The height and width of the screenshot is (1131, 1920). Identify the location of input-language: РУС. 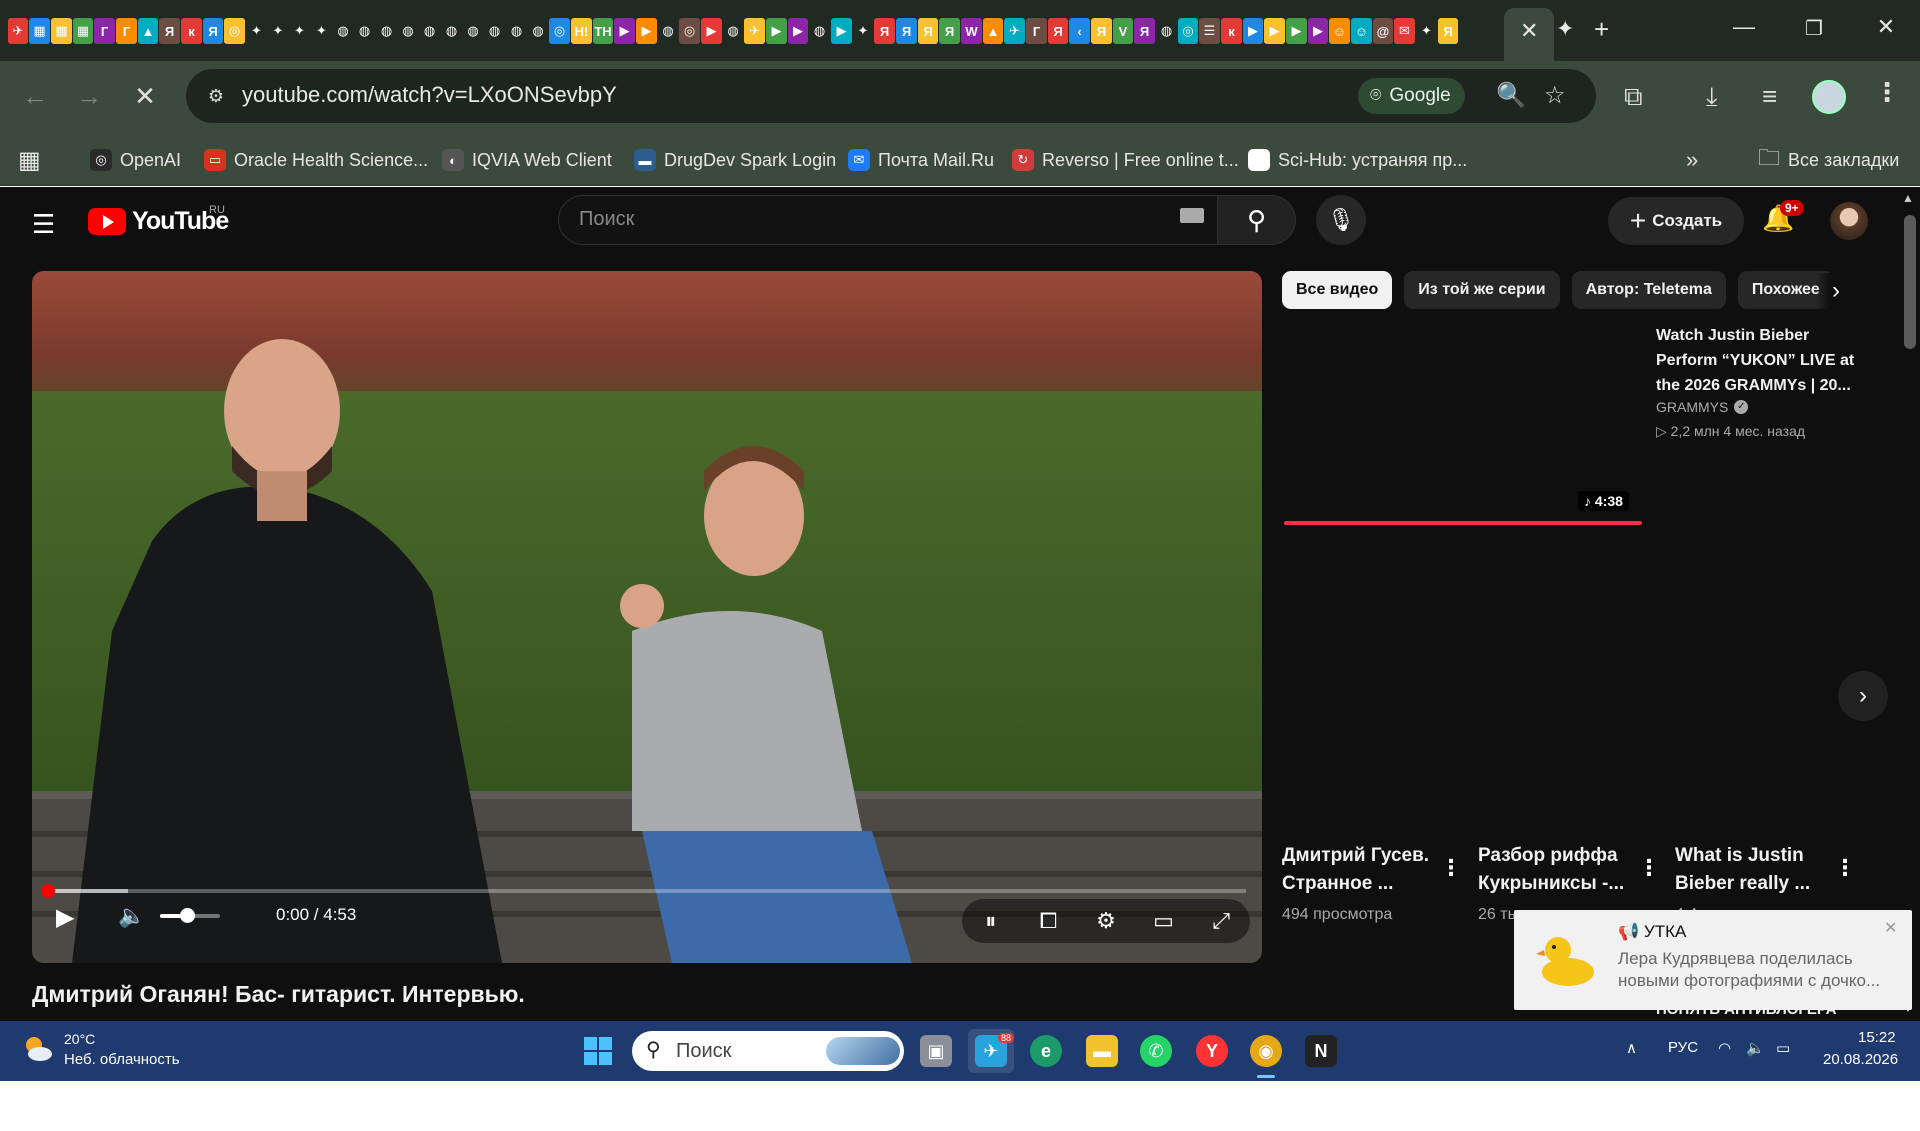
(1683, 1047).